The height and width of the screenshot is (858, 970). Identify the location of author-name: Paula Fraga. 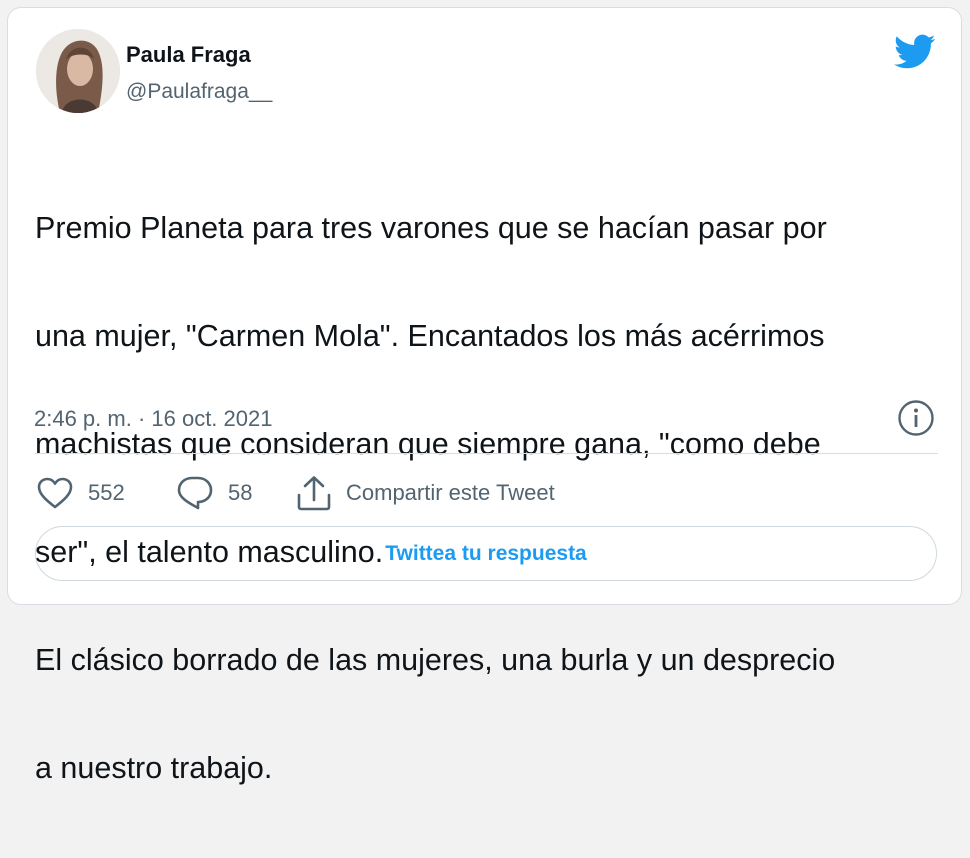
(188, 55).